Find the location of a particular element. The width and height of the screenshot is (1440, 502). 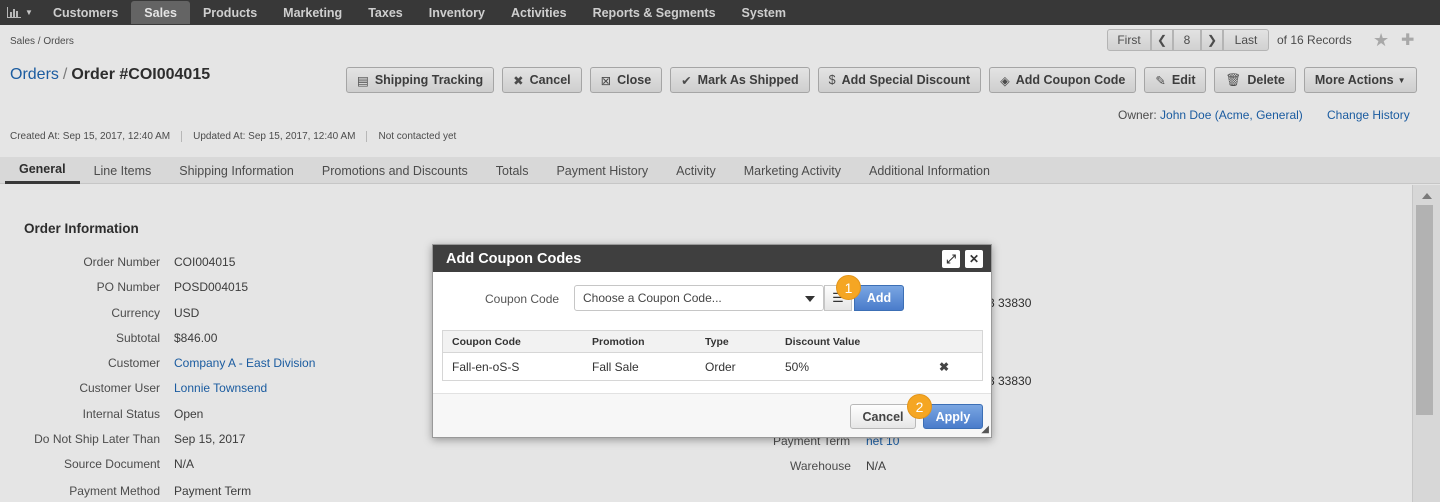

cell-discount-value: 50% is located at coordinates (797, 366).